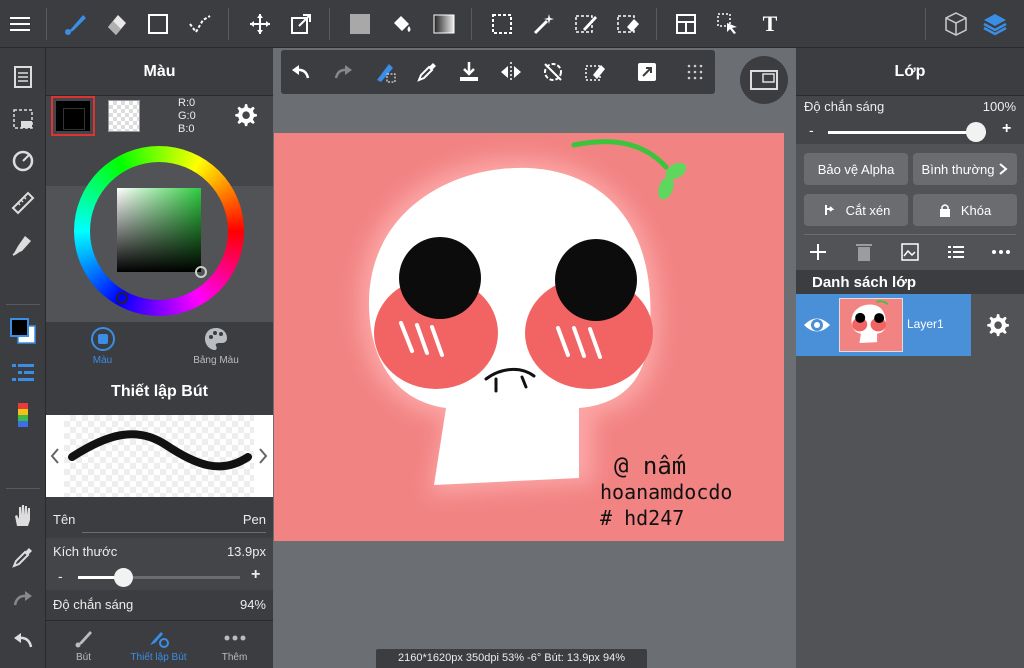  What do you see at coordinates (234, 644) in the screenshot?
I see `tab-more: Thêm` at bounding box center [234, 644].